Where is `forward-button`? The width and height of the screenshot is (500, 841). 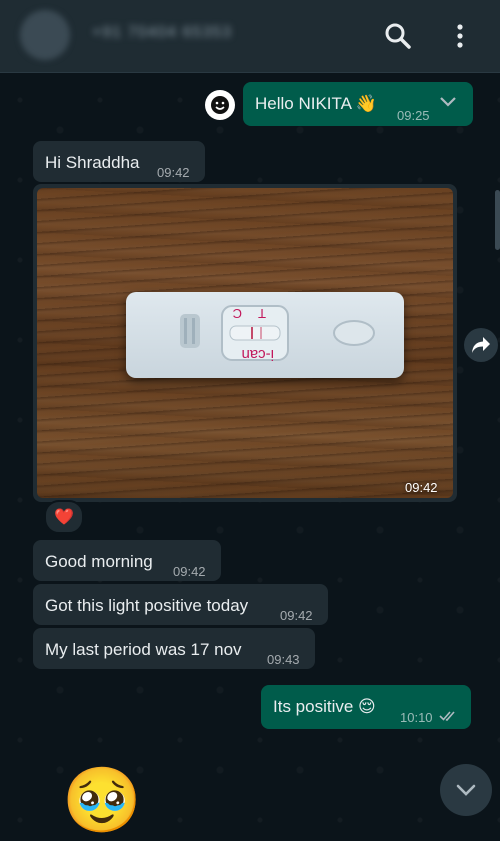
forward-button is located at coordinates (481, 345).